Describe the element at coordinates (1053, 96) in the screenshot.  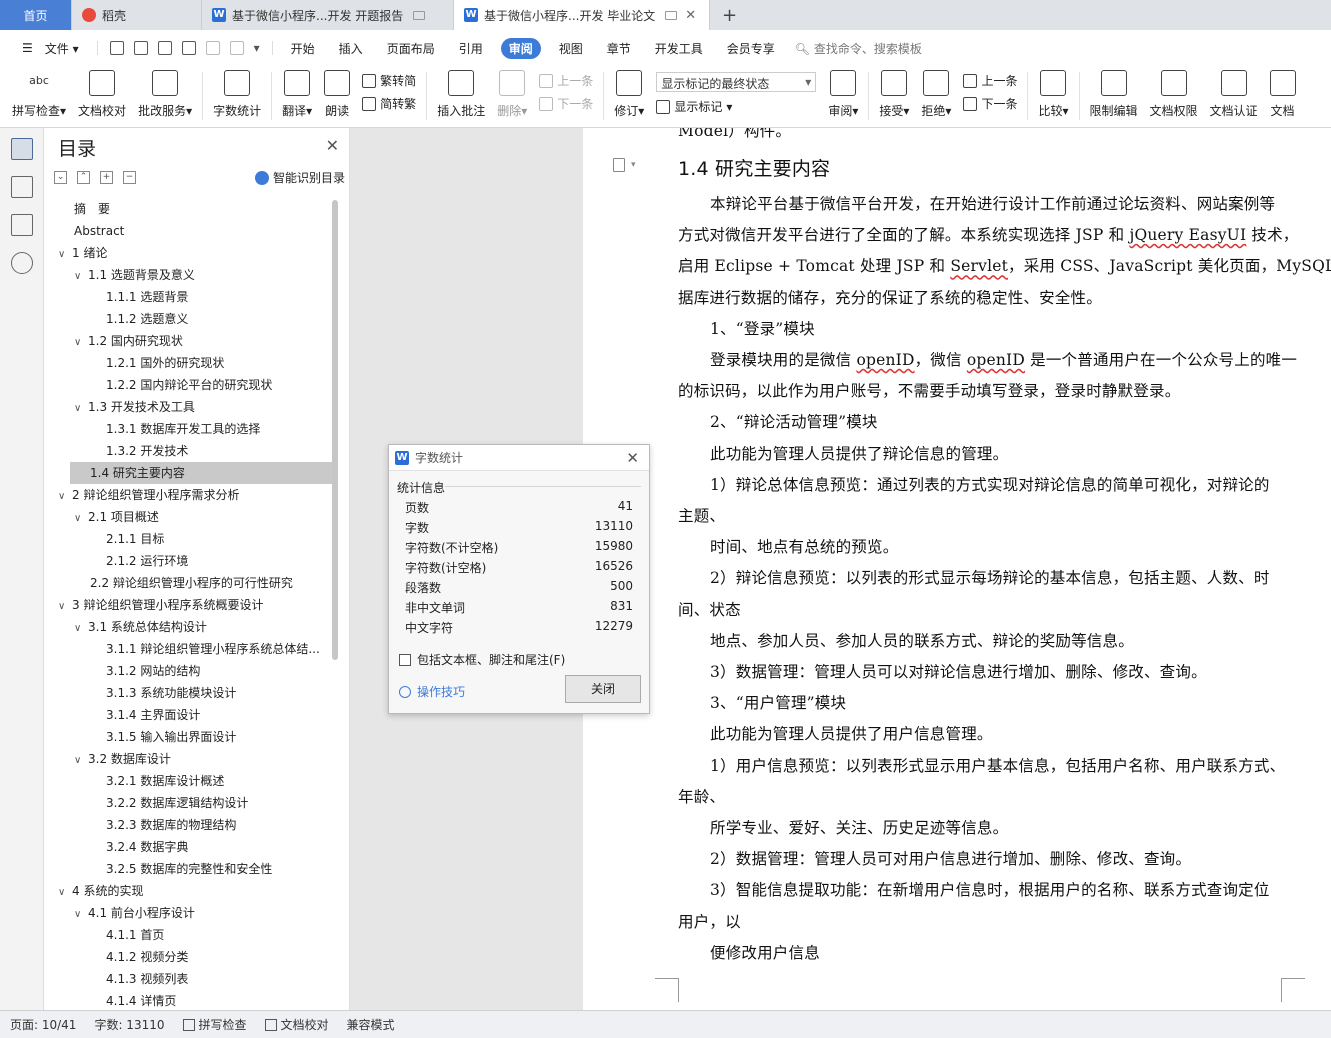
I see `compare-button: 比较▾` at that location.